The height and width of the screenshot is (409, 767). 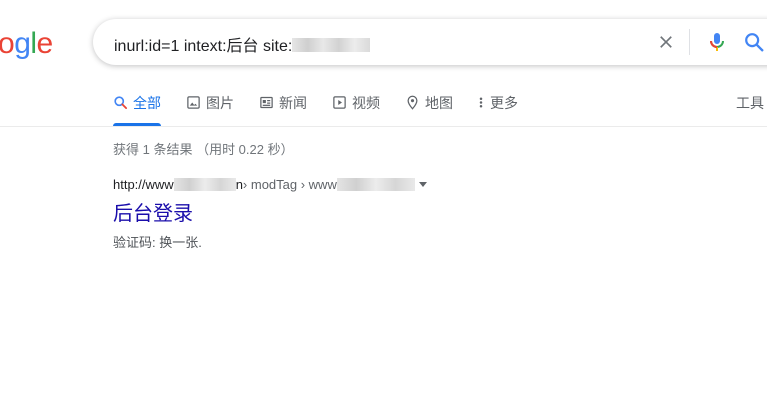 What do you see at coordinates (750, 103) in the screenshot?
I see `tools-button: 工具` at bounding box center [750, 103].